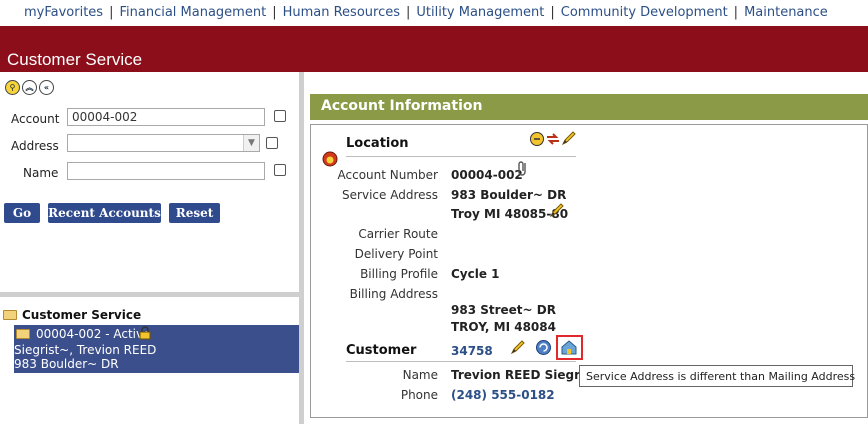 This screenshot has height=424, width=868. What do you see at coordinates (251, 143) in the screenshot?
I see `chevron-down-icon: ▼` at bounding box center [251, 143].